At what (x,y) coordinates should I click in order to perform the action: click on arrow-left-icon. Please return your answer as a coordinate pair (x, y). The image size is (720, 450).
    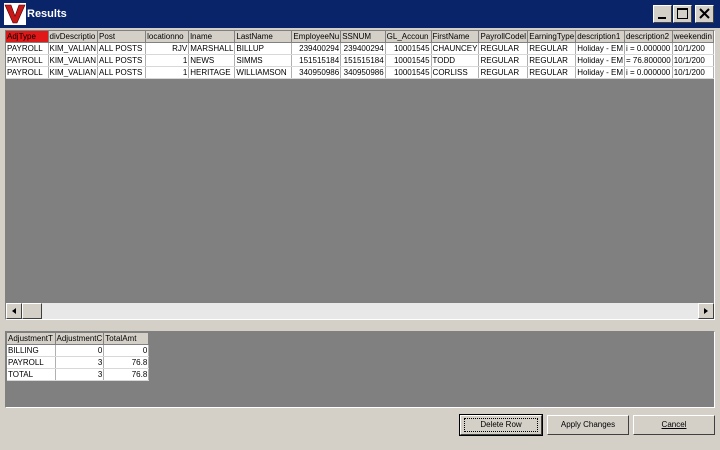
    Looking at the image, I should click on (14, 311).